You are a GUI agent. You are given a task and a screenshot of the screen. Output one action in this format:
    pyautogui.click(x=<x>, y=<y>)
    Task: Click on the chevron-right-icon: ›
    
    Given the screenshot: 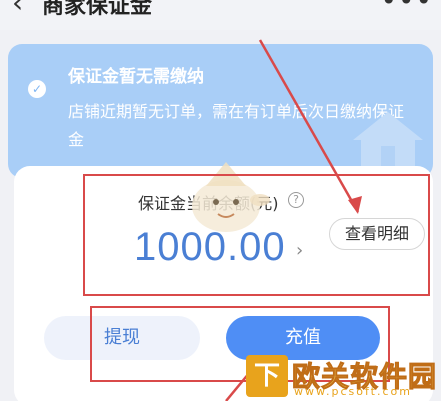 What is the action you would take?
    pyautogui.click(x=299, y=250)
    